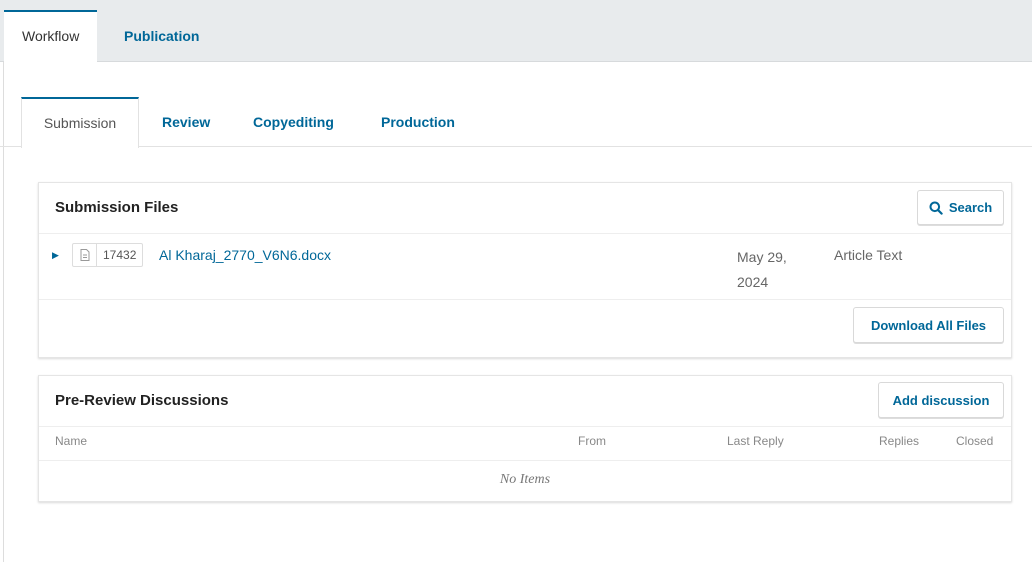 This screenshot has width=1032, height=562. Describe the element at coordinates (868, 255) in the screenshot. I see `file-type: Article Text` at that location.